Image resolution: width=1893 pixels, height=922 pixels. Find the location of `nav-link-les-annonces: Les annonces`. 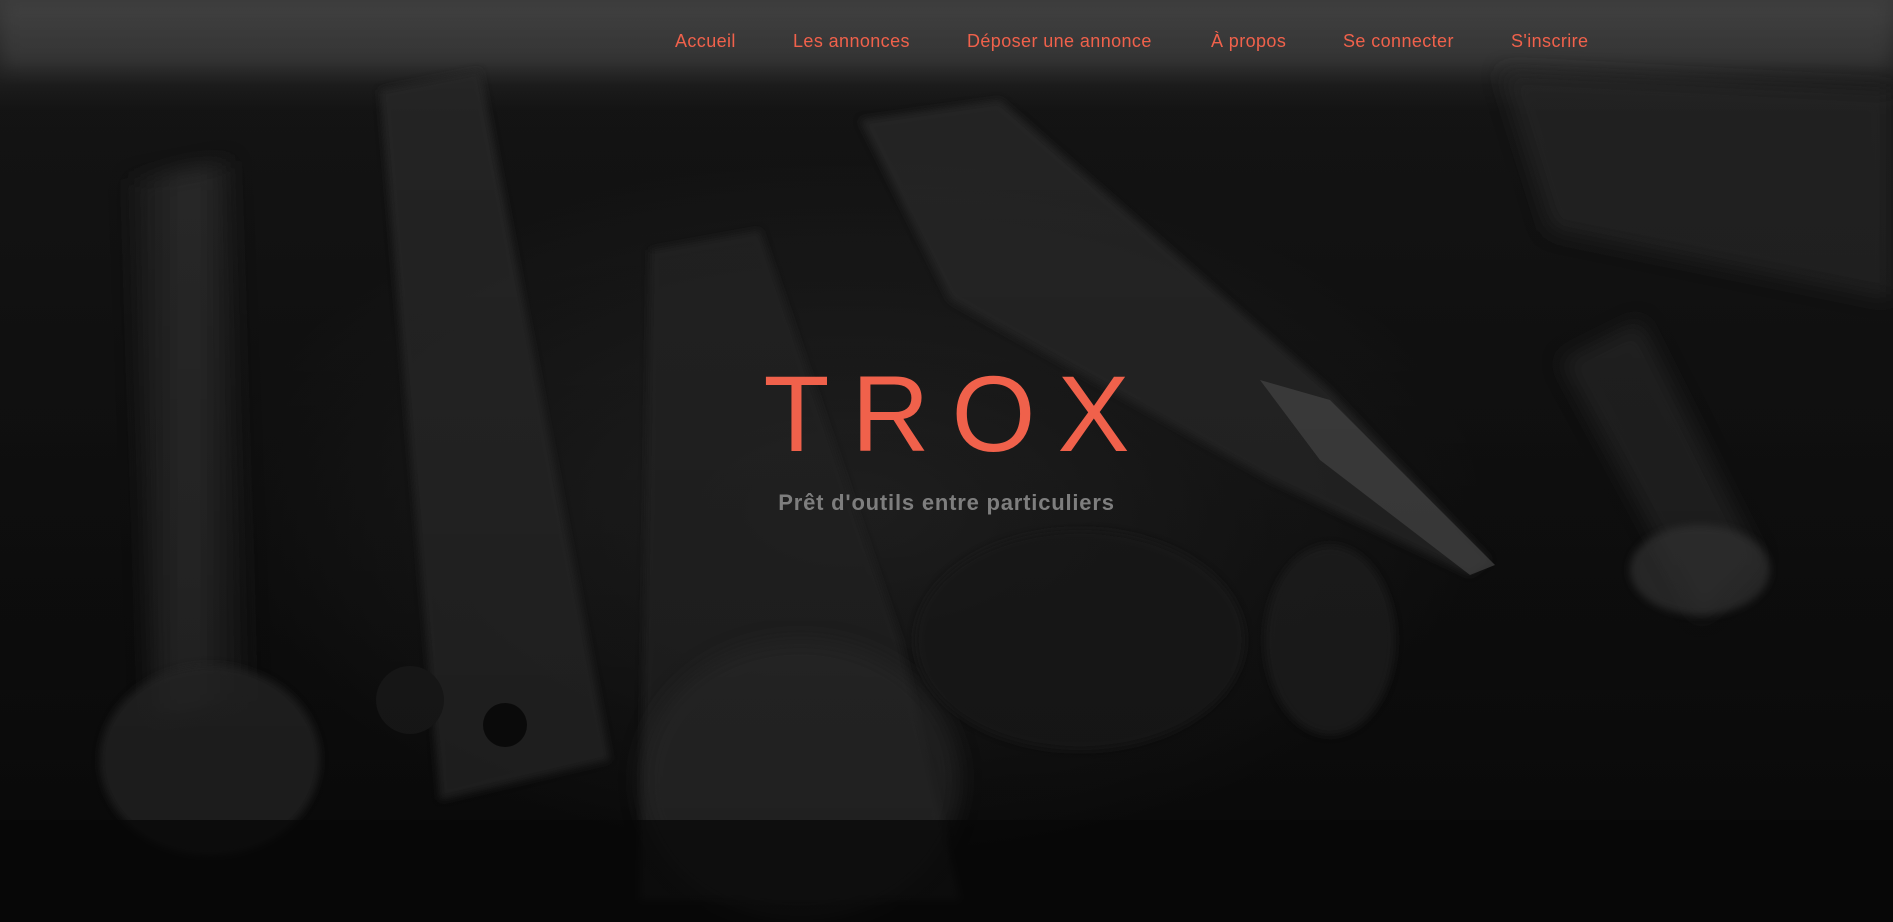

nav-link-les-annonces: Les annonces is located at coordinates (851, 41).